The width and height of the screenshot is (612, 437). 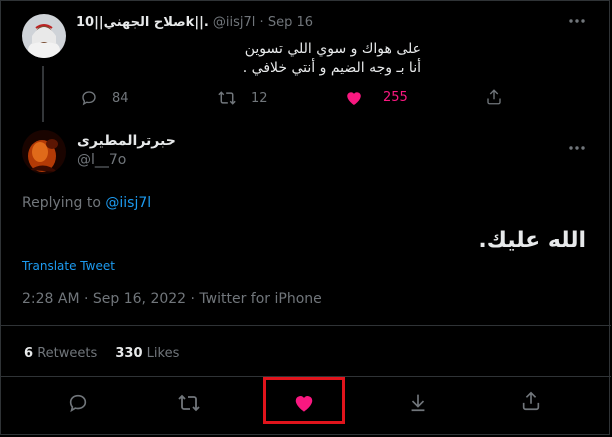 What do you see at coordinates (242, 98) in the screenshot?
I see `parent-retweet-action: 12` at bounding box center [242, 98].